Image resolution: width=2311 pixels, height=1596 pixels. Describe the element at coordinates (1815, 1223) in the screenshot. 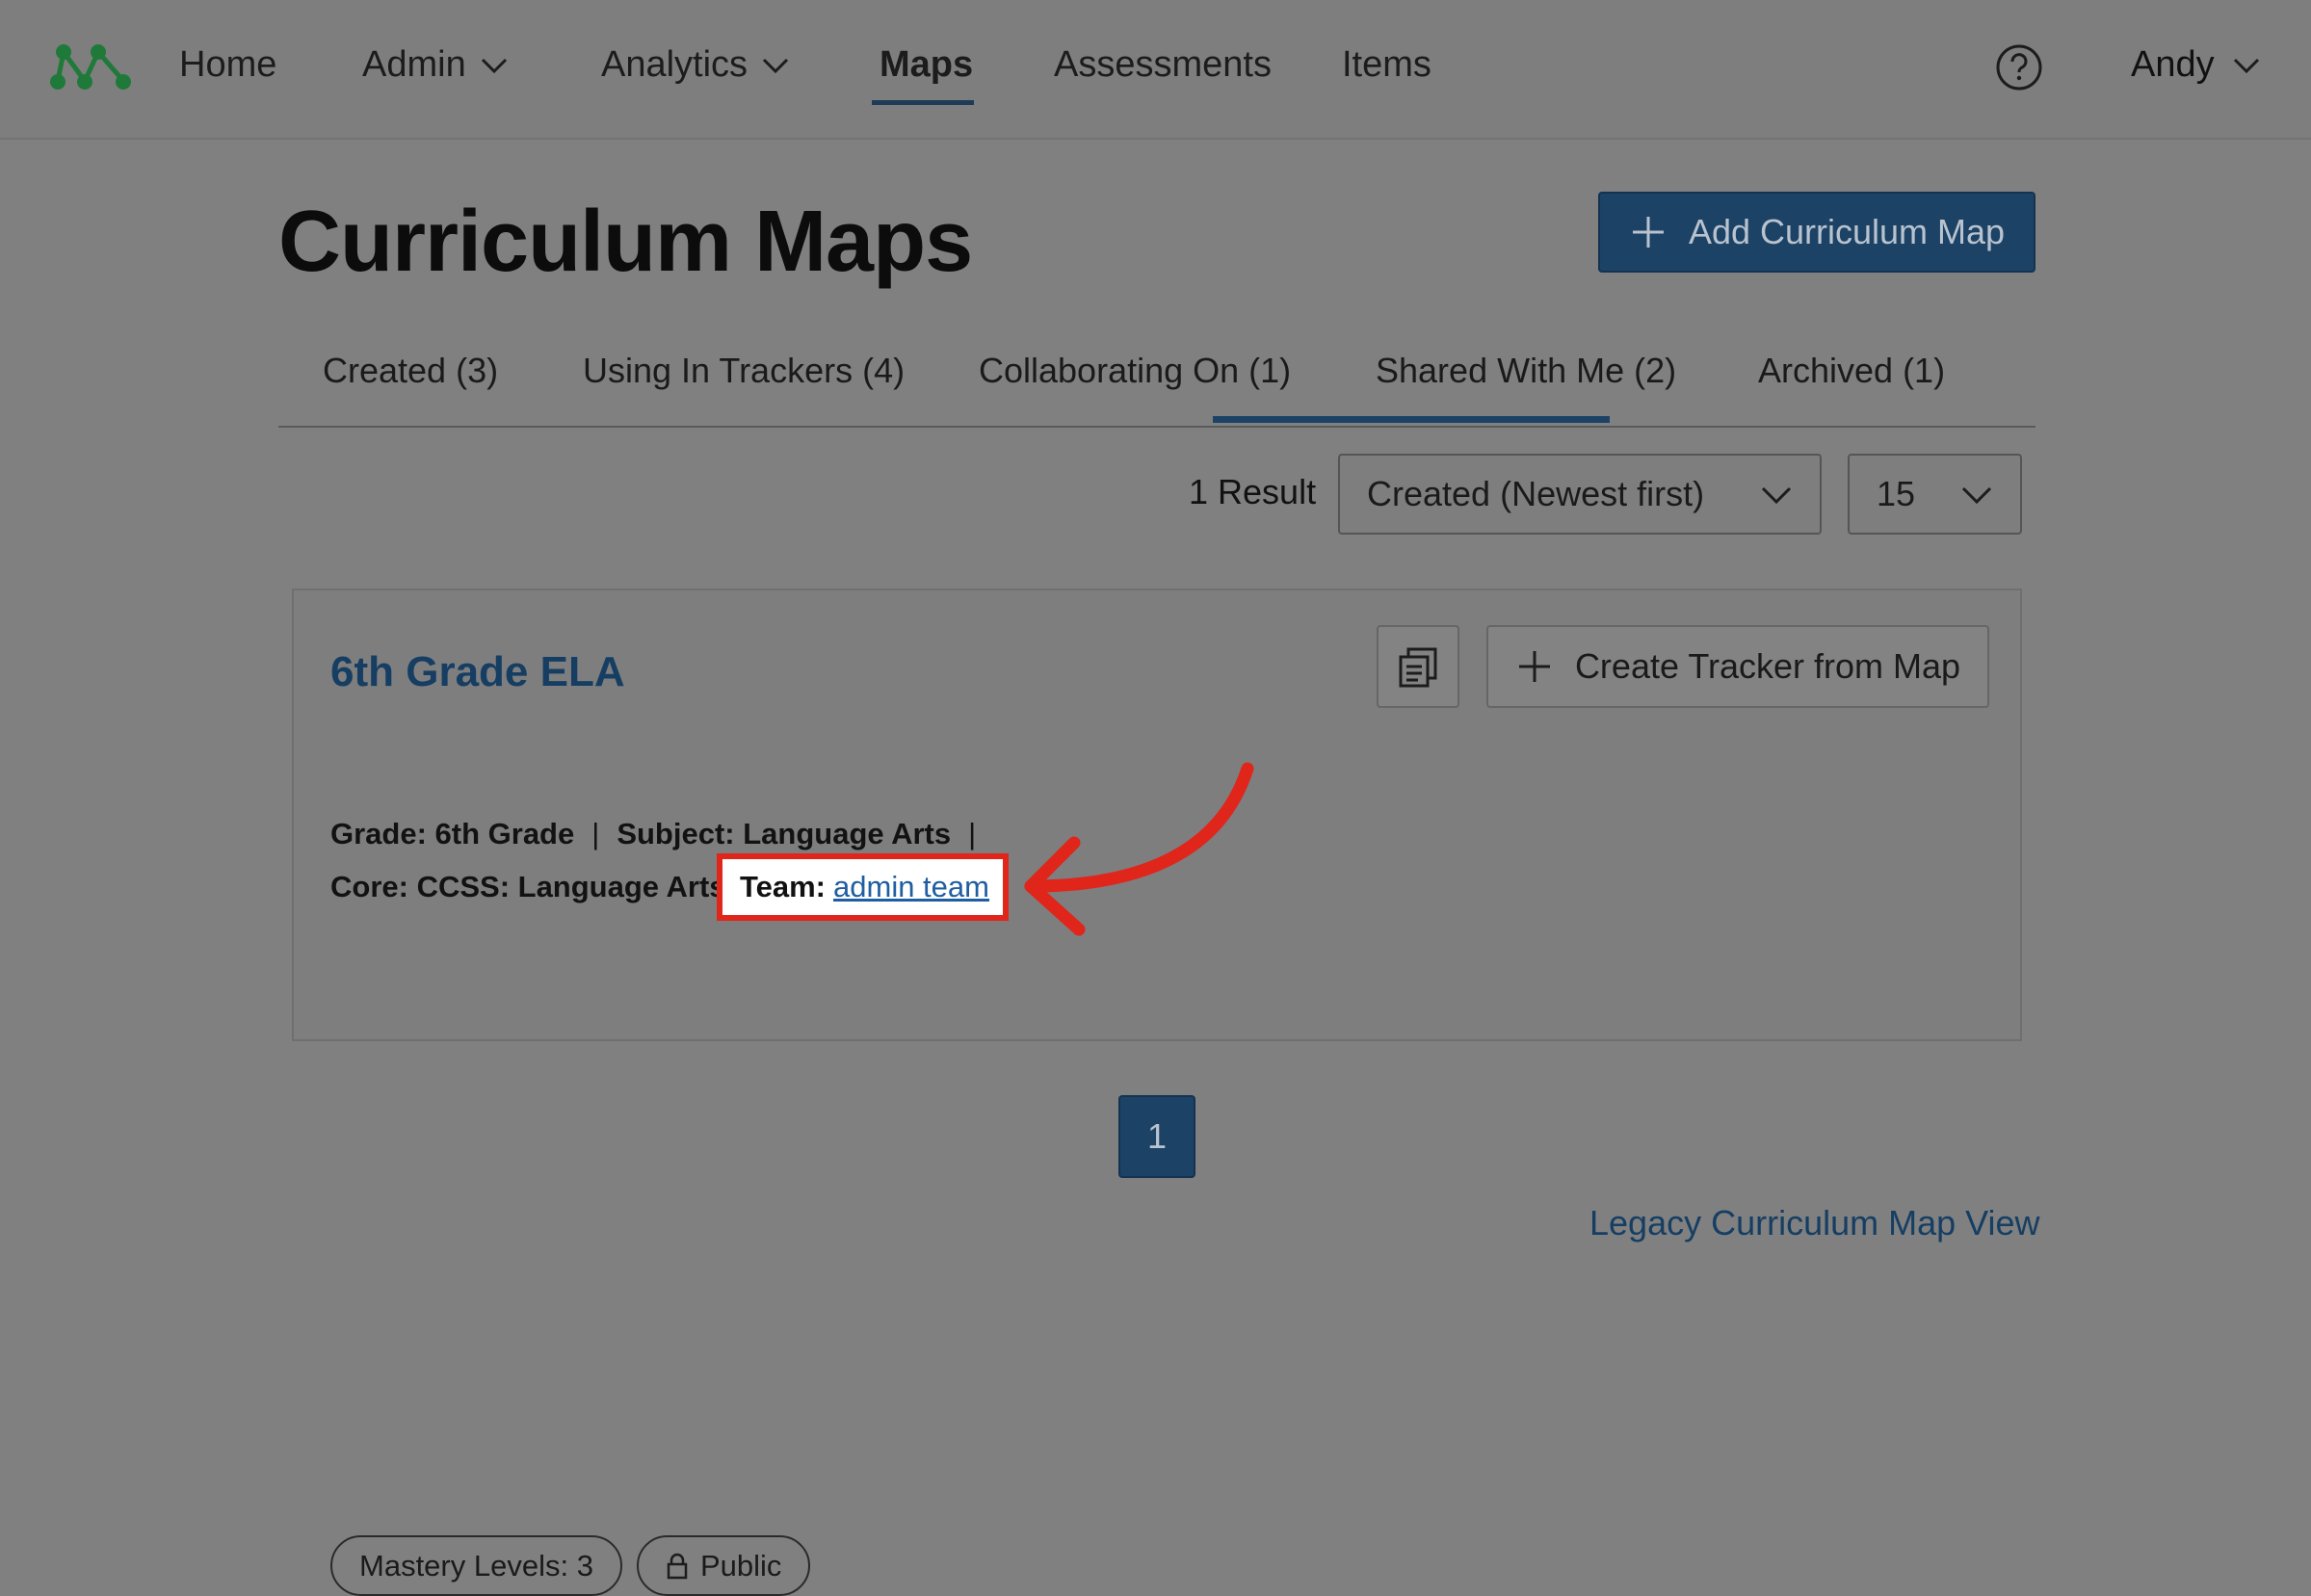

I see `legacy-view-link: Legacy Curriculum Map View` at that location.